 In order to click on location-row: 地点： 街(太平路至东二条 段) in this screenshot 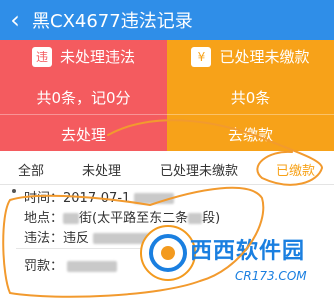, I will do `click(122, 216)`.